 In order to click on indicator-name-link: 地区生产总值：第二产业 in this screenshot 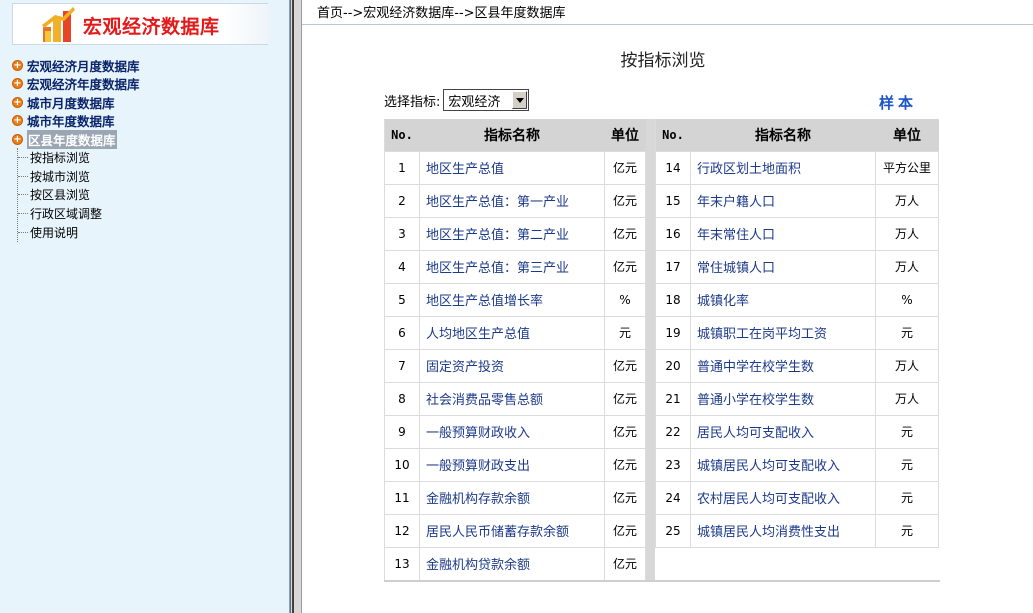, I will do `click(512, 233)`.